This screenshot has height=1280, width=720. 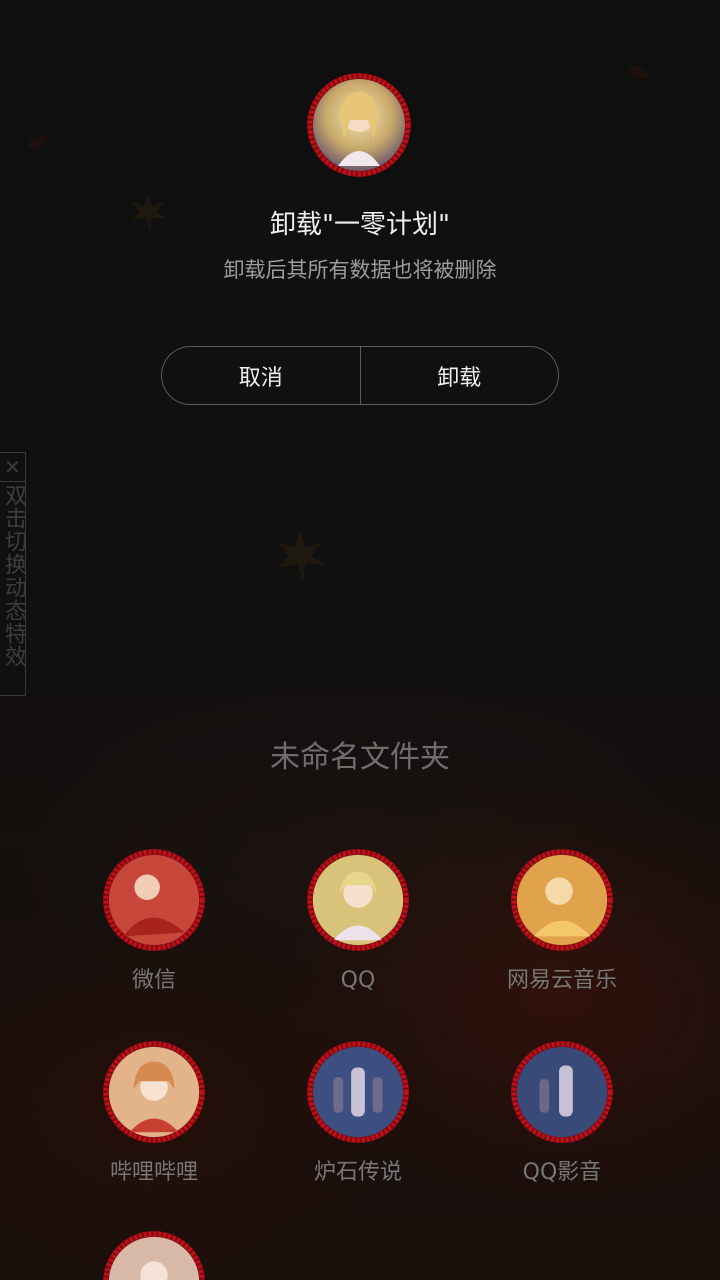 I want to click on dynamic-effect-hint-text: 双击切换动态特效, so click(x=13, y=576).